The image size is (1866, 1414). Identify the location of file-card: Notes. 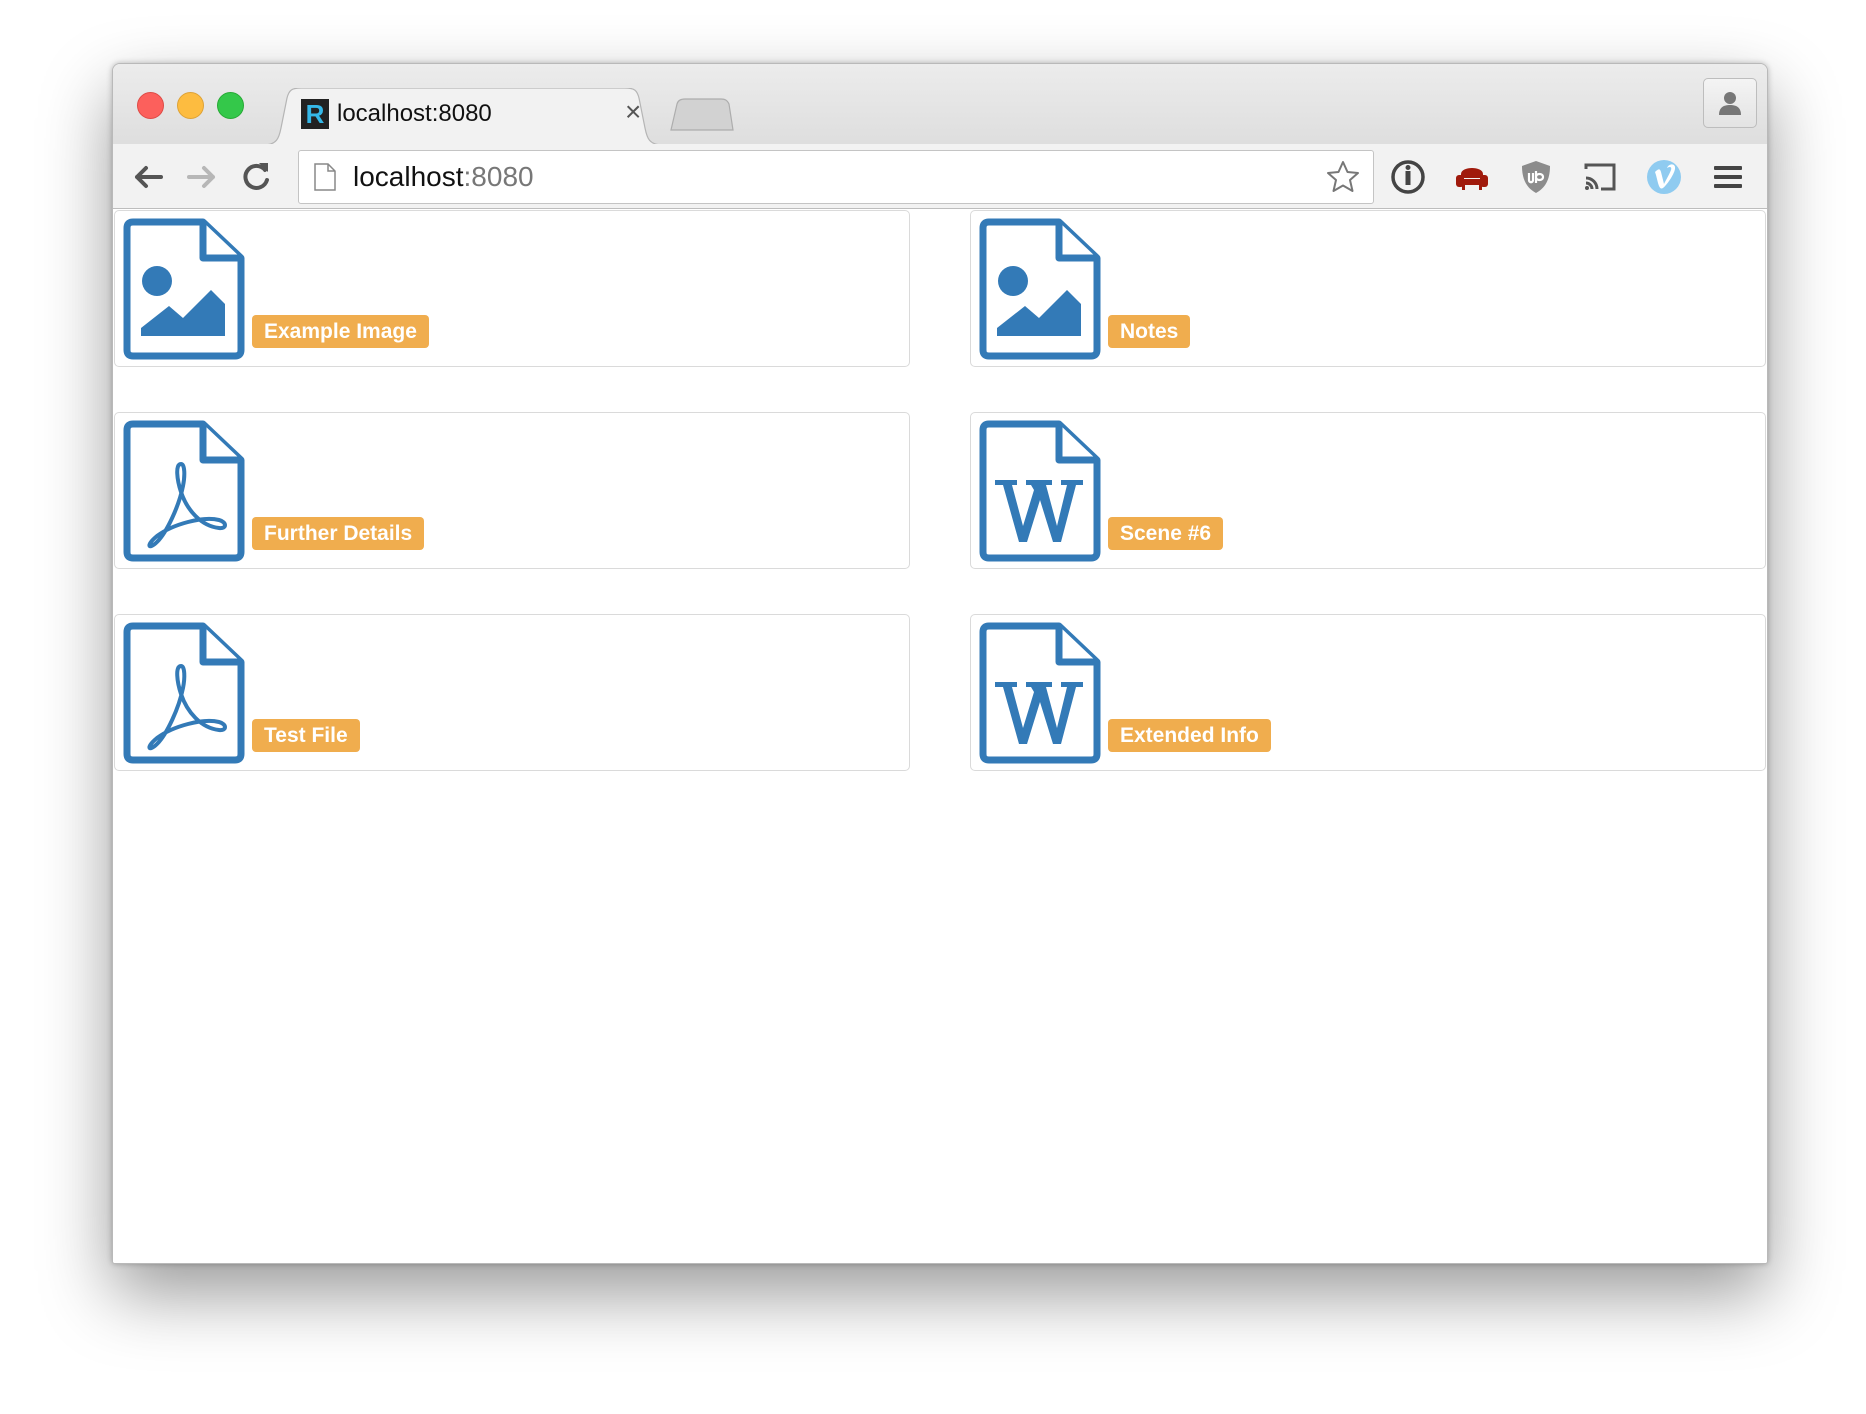
(1368, 288).